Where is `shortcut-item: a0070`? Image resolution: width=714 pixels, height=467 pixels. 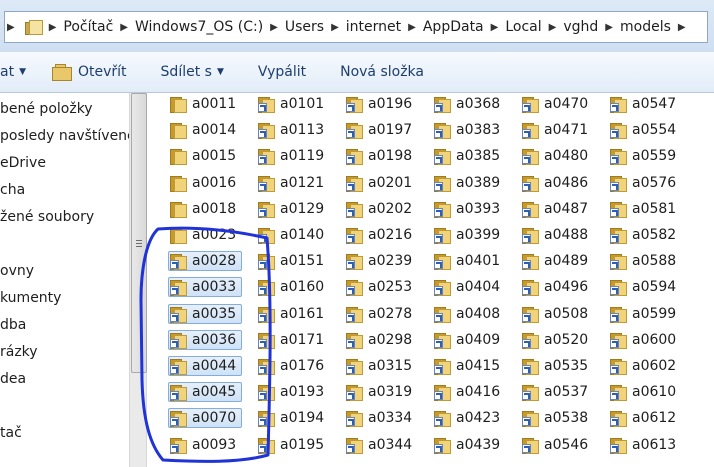
shortcut-item: a0070 is located at coordinates (205, 418).